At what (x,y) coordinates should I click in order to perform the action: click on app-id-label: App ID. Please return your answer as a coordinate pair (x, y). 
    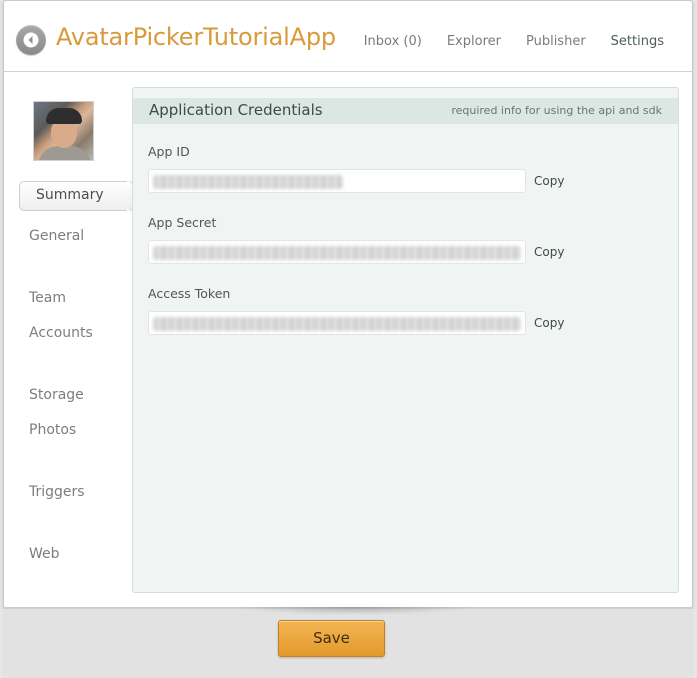
    Looking at the image, I should click on (169, 151).